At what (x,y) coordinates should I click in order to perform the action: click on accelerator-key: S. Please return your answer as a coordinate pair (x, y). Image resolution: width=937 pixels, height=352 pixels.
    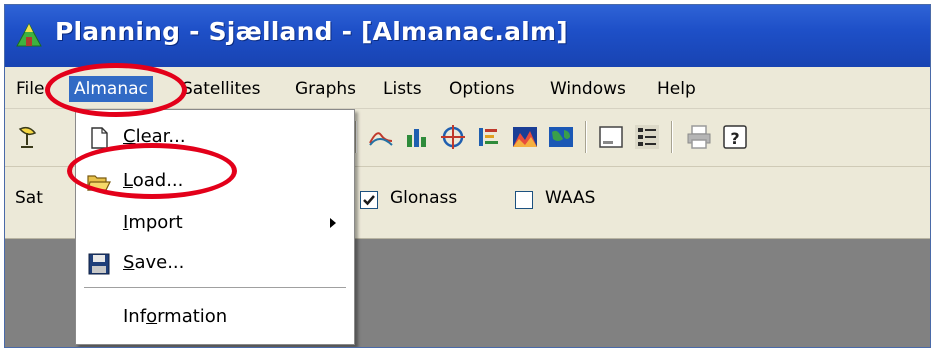
    Looking at the image, I should click on (129, 262).